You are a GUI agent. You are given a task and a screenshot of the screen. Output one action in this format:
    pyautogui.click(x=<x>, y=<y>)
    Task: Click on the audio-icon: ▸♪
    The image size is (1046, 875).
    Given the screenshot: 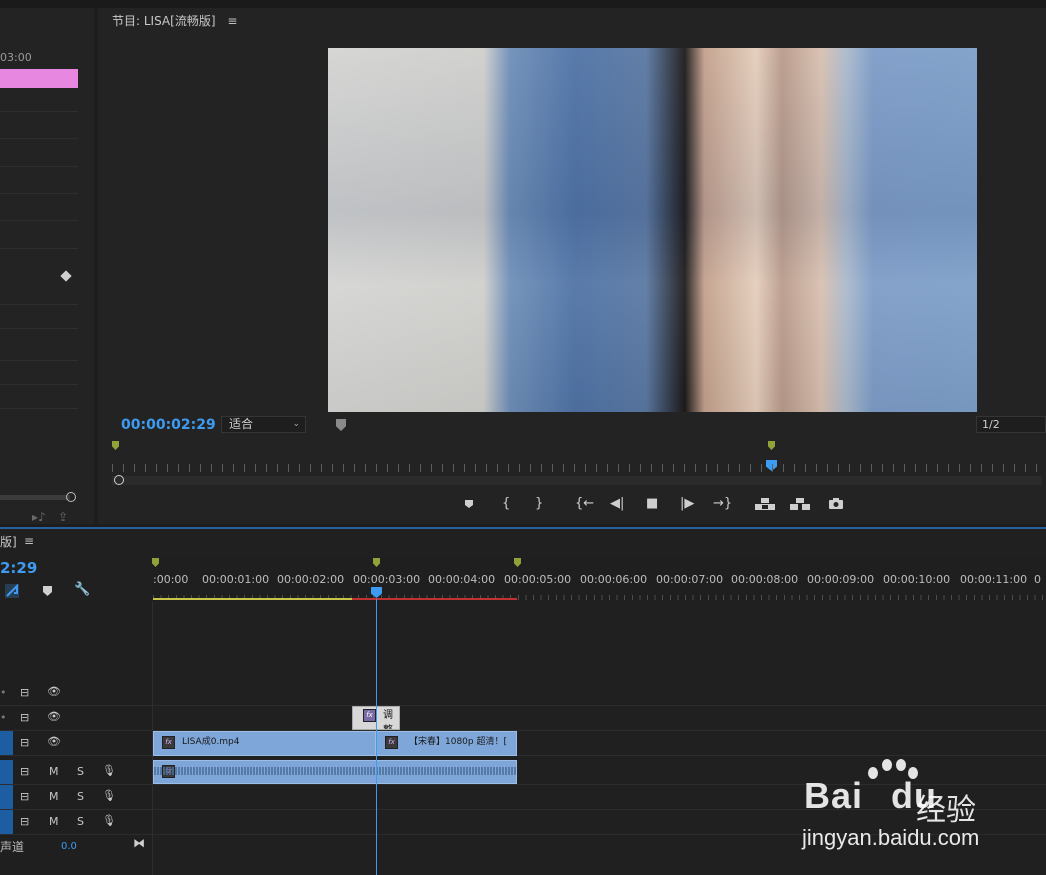 What is the action you would take?
    pyautogui.click(x=39, y=517)
    